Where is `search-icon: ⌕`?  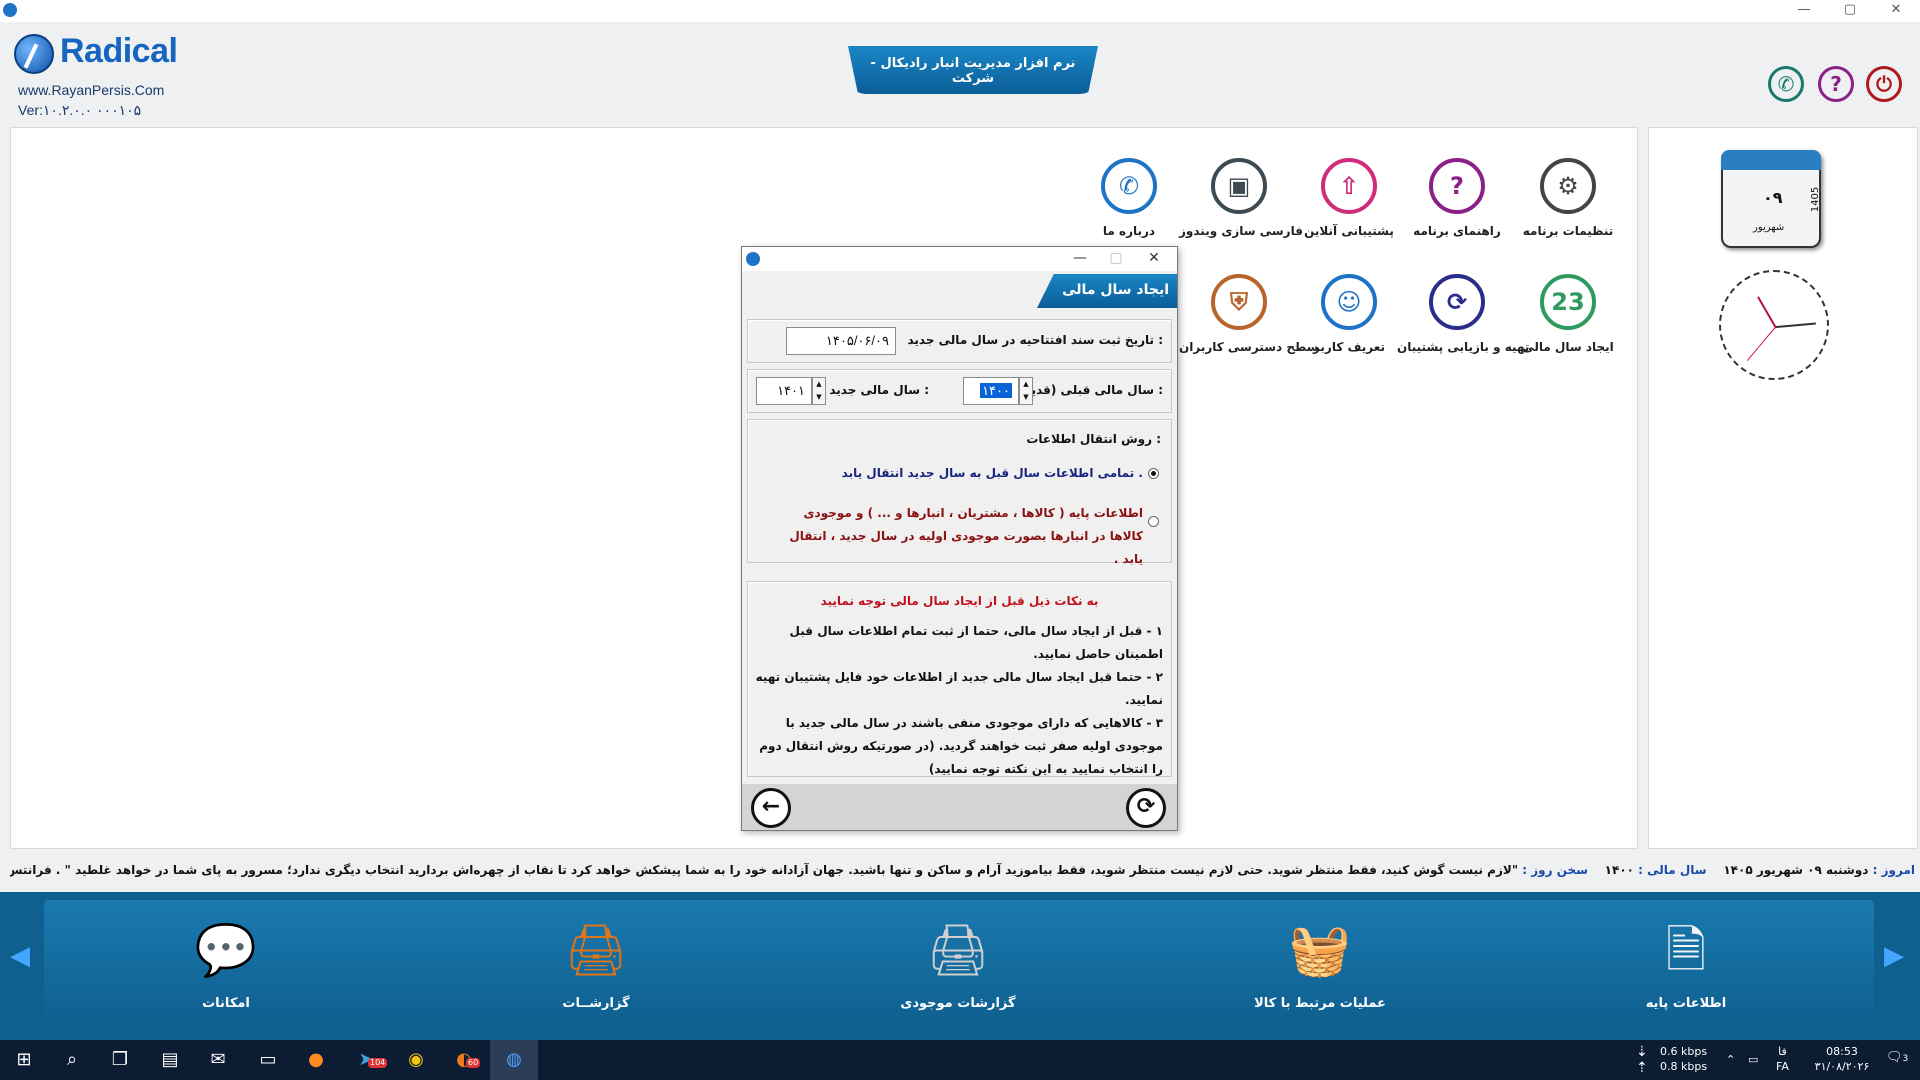 search-icon: ⌕ is located at coordinates (72, 1060).